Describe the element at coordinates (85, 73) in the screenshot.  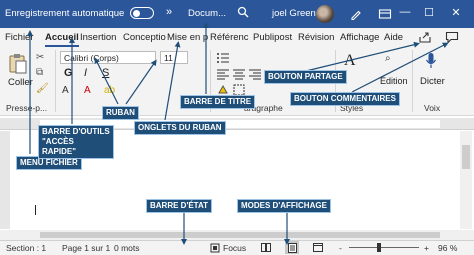
I see `italic-button: I` at that location.